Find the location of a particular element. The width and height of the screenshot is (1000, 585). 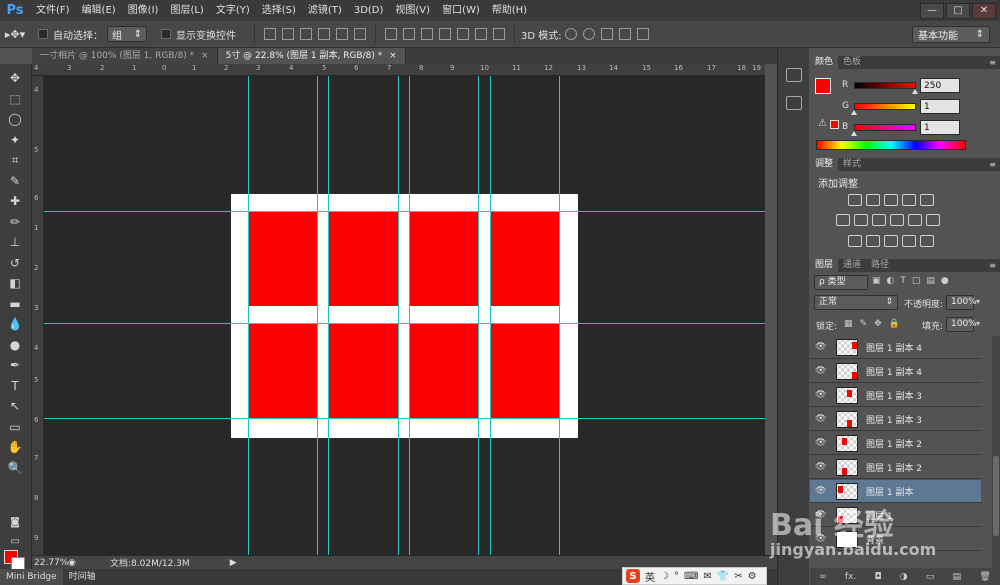

pen-tool-icon: ✒ is located at coordinates (15, 365).